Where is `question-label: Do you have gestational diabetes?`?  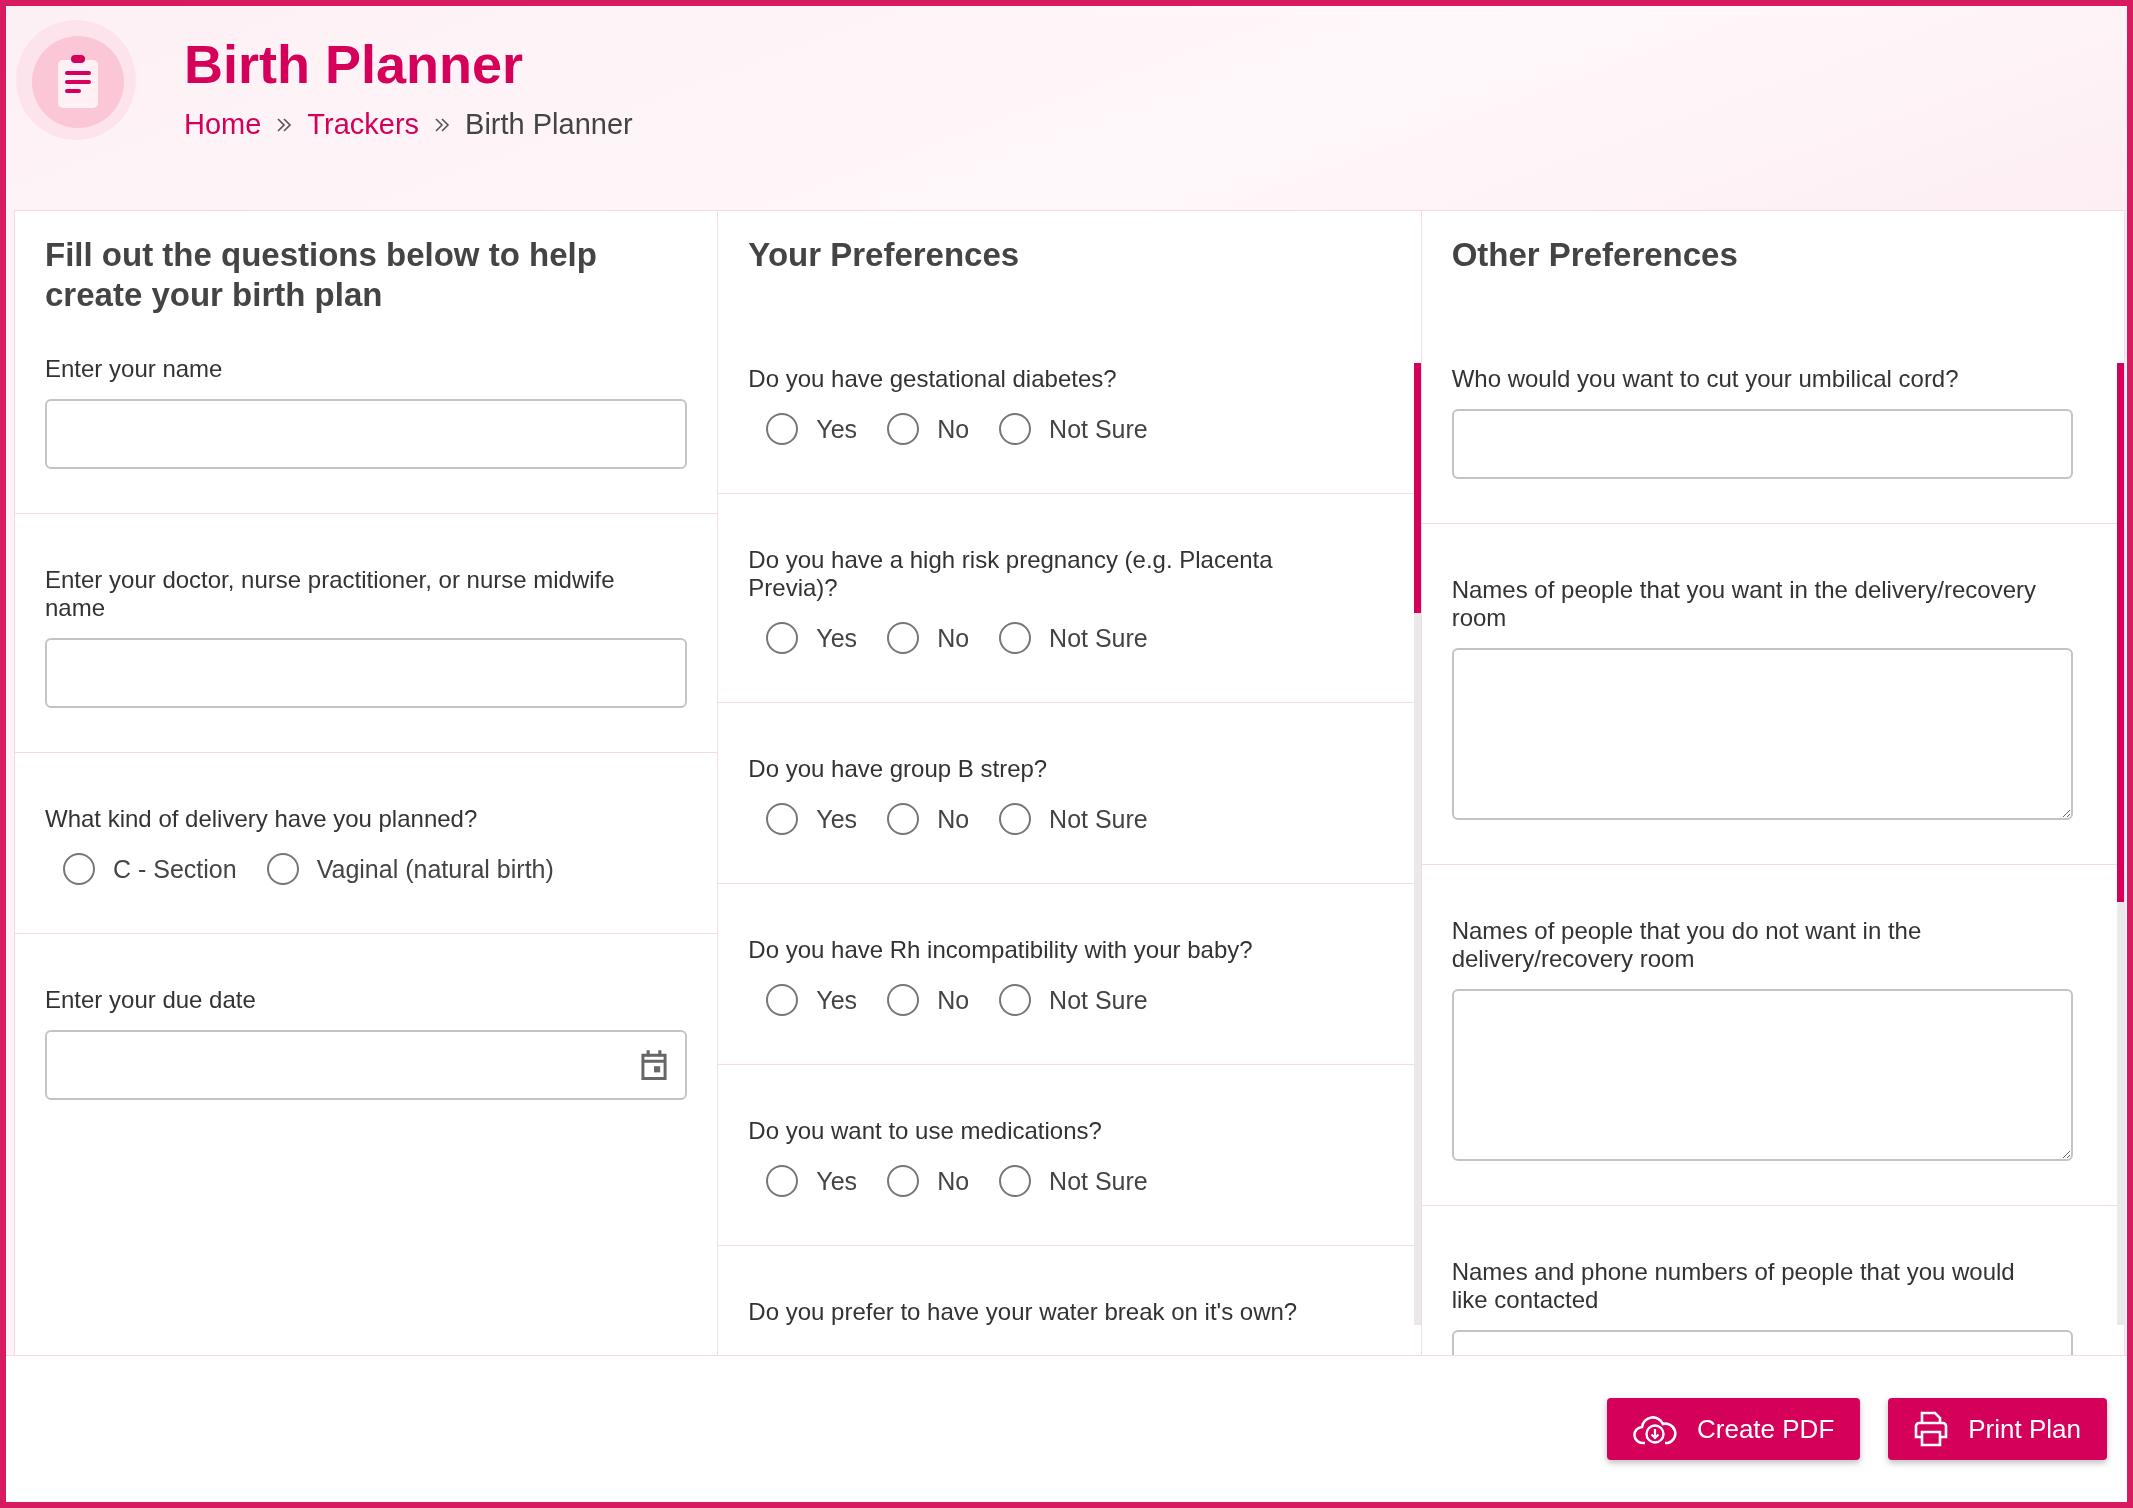 question-label: Do you have gestational diabetes? is located at coordinates (933, 379).